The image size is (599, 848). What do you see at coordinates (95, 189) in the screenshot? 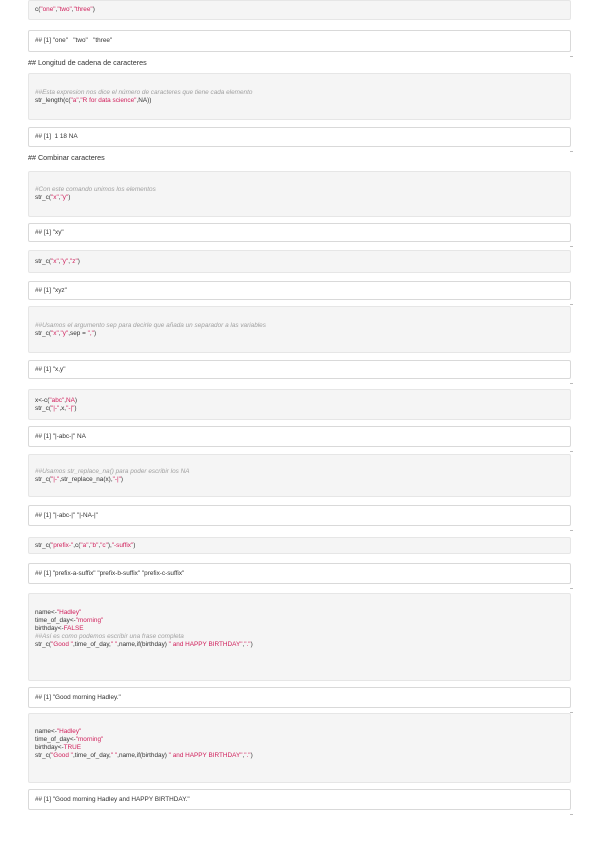
I see `comment-token: #Con este comando unimos los elementos` at bounding box center [95, 189].